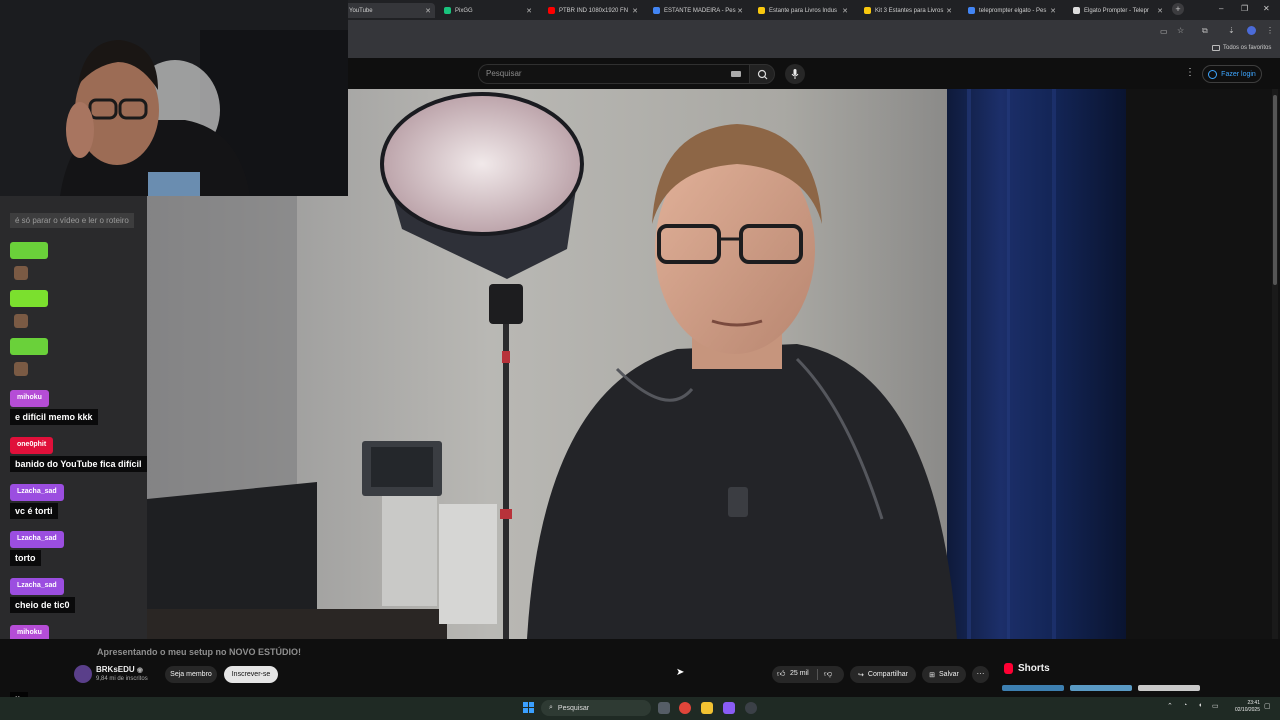 This screenshot has width=1280, height=720. I want to click on share-icon: ↪, so click(861, 675).